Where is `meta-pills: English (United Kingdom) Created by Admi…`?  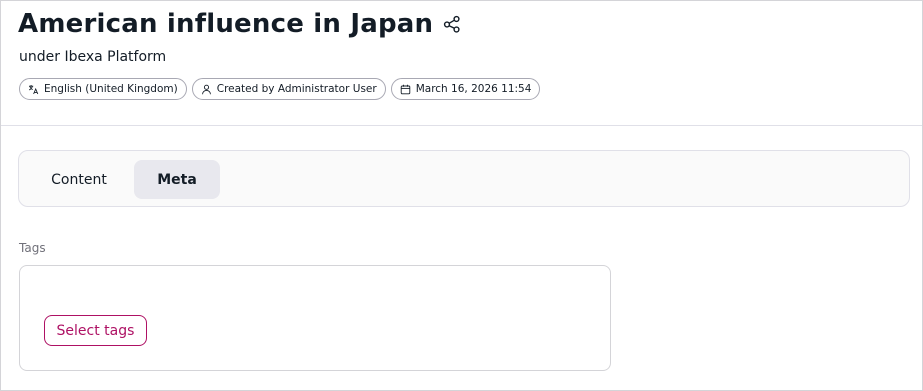 meta-pills: English (United Kingdom) Created by Admi… is located at coordinates (280, 89).